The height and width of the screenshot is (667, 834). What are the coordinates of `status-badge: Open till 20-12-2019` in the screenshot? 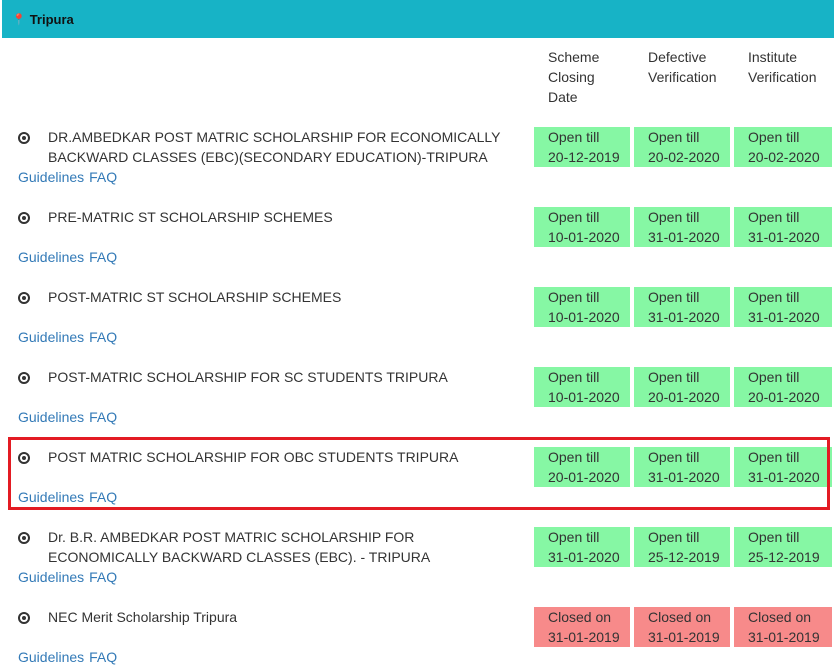 It's located at (582, 147).